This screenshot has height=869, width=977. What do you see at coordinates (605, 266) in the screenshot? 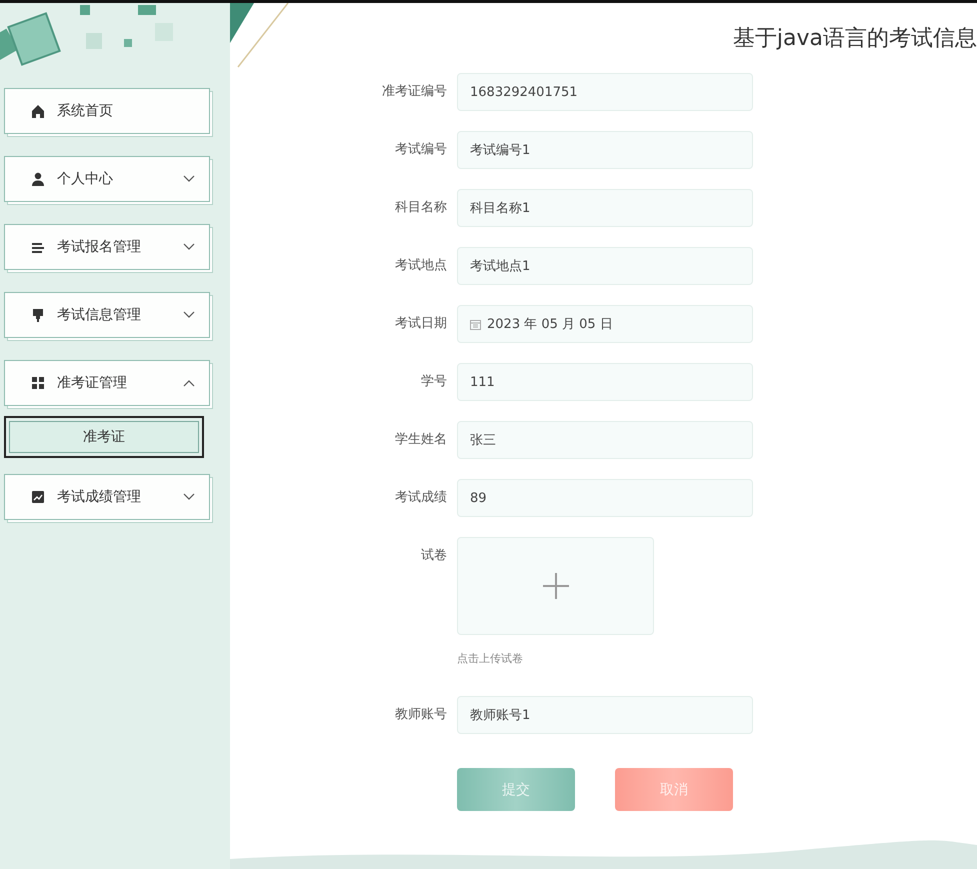
I see `input-field: 考试地点1` at bounding box center [605, 266].